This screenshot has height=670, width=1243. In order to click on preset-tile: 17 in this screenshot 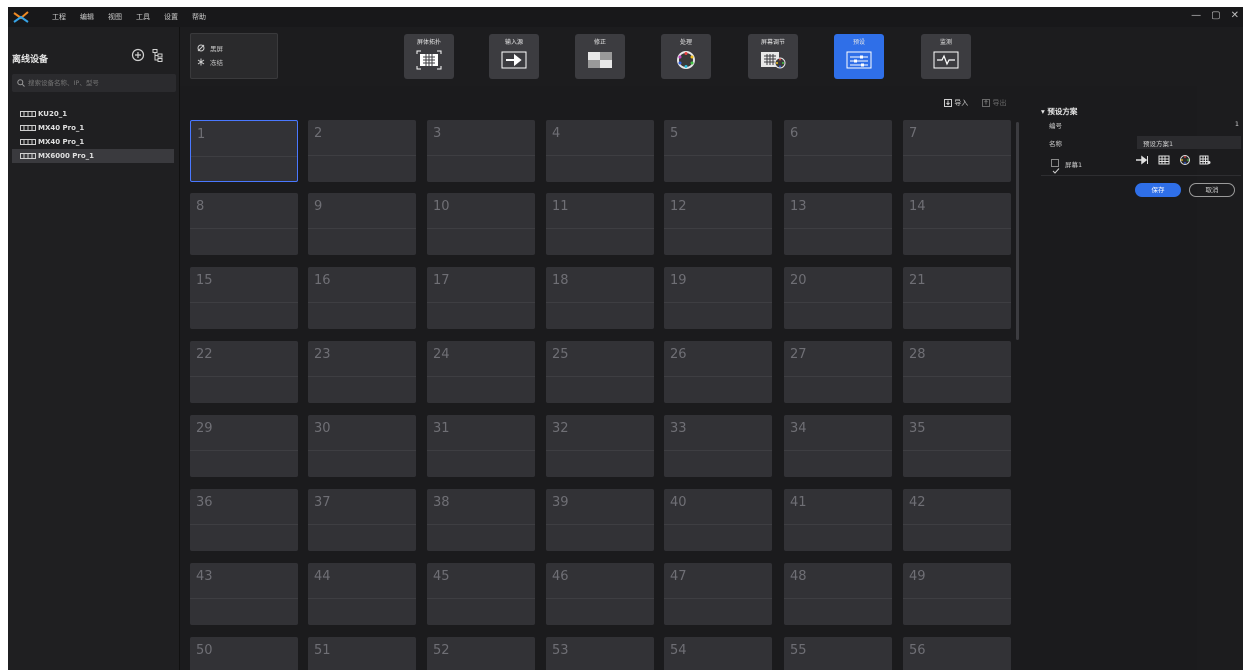, I will do `click(481, 298)`.